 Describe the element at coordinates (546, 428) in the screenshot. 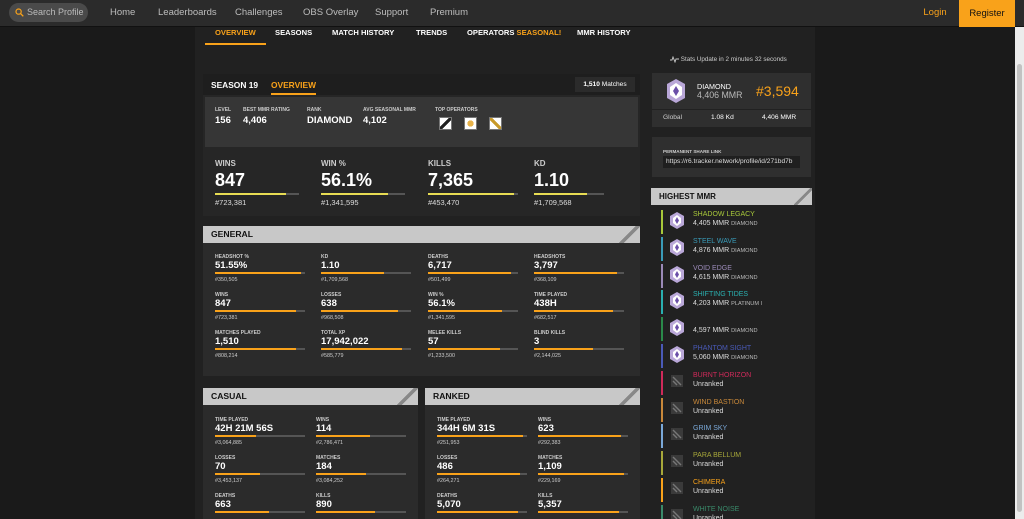

I see `stat-value: 623` at that location.